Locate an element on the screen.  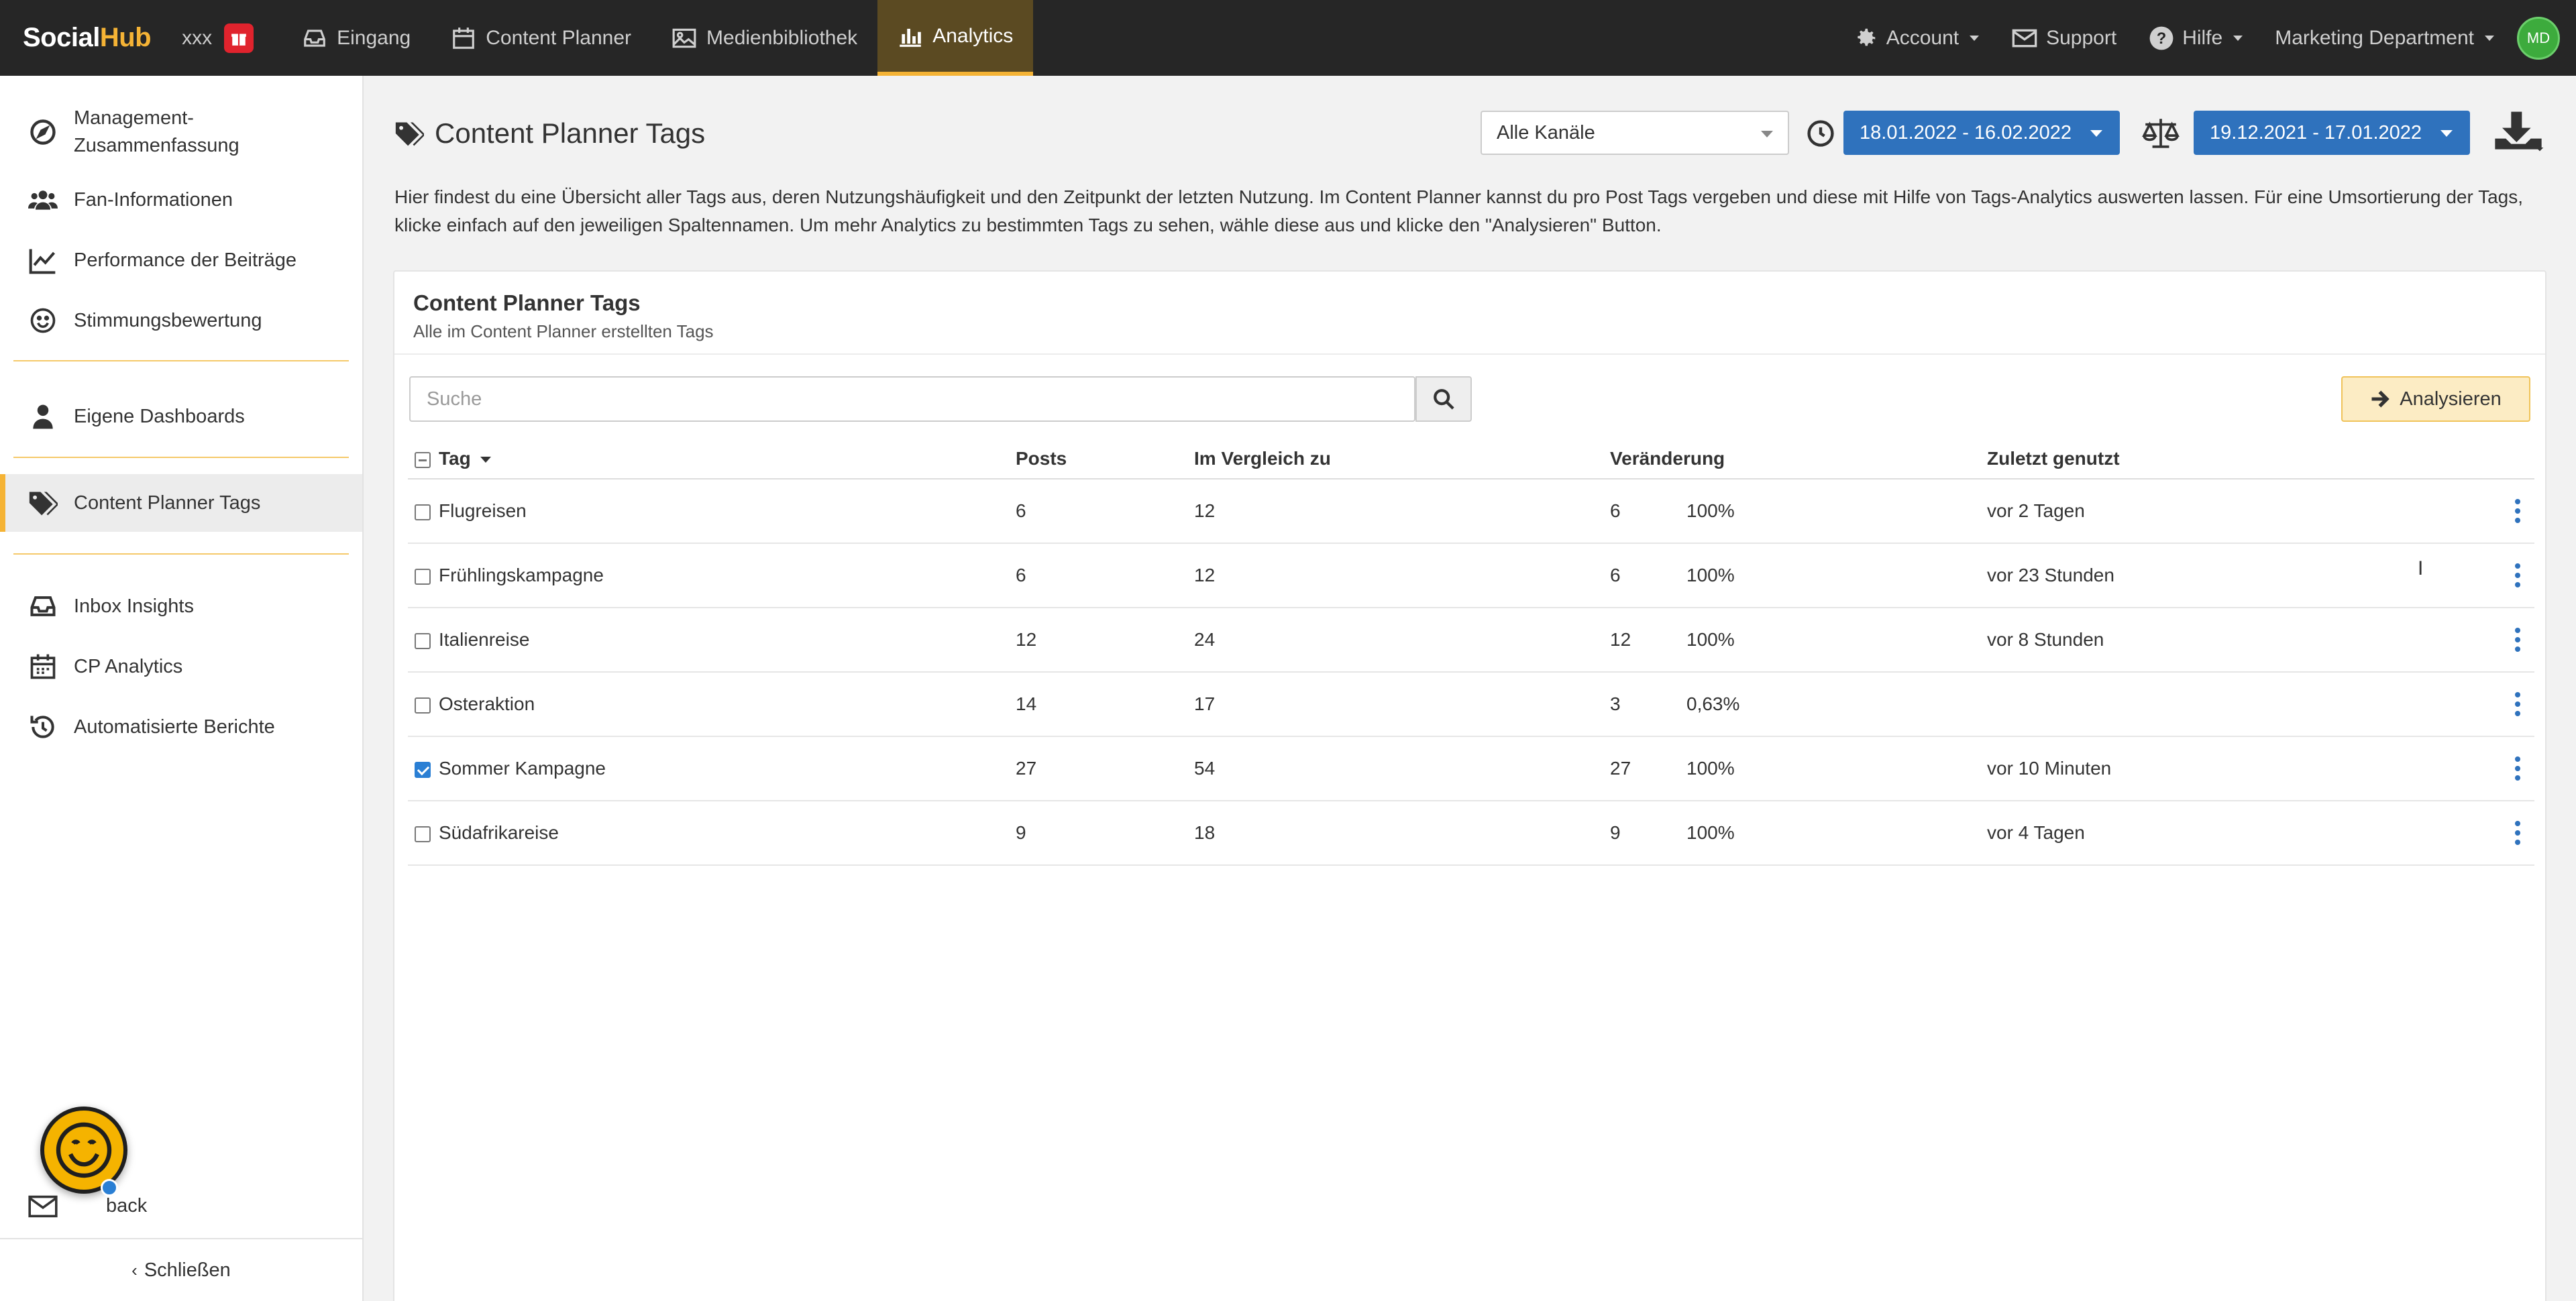
help-menu: ? Hilfe is located at coordinates (2196, 38).